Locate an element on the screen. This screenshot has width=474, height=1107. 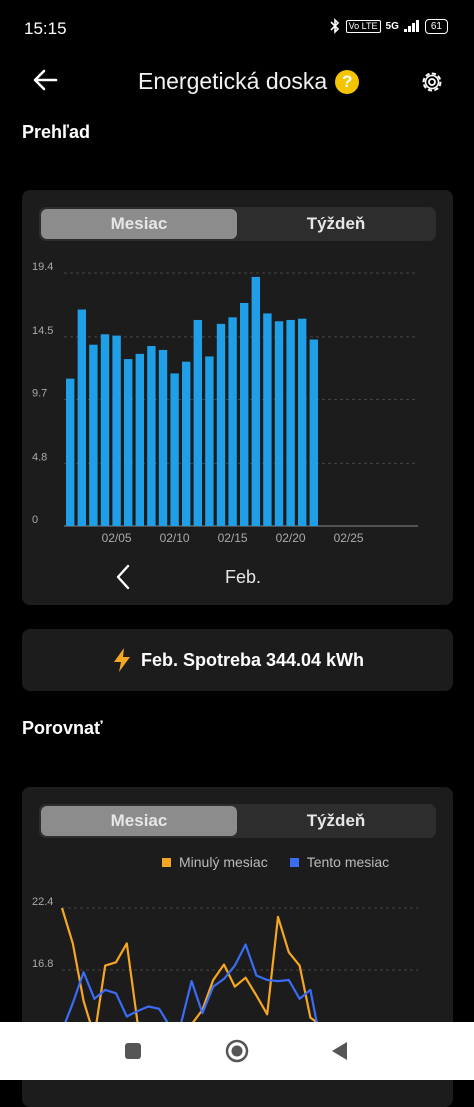
back-nav-icon is located at coordinates (339, 1051).